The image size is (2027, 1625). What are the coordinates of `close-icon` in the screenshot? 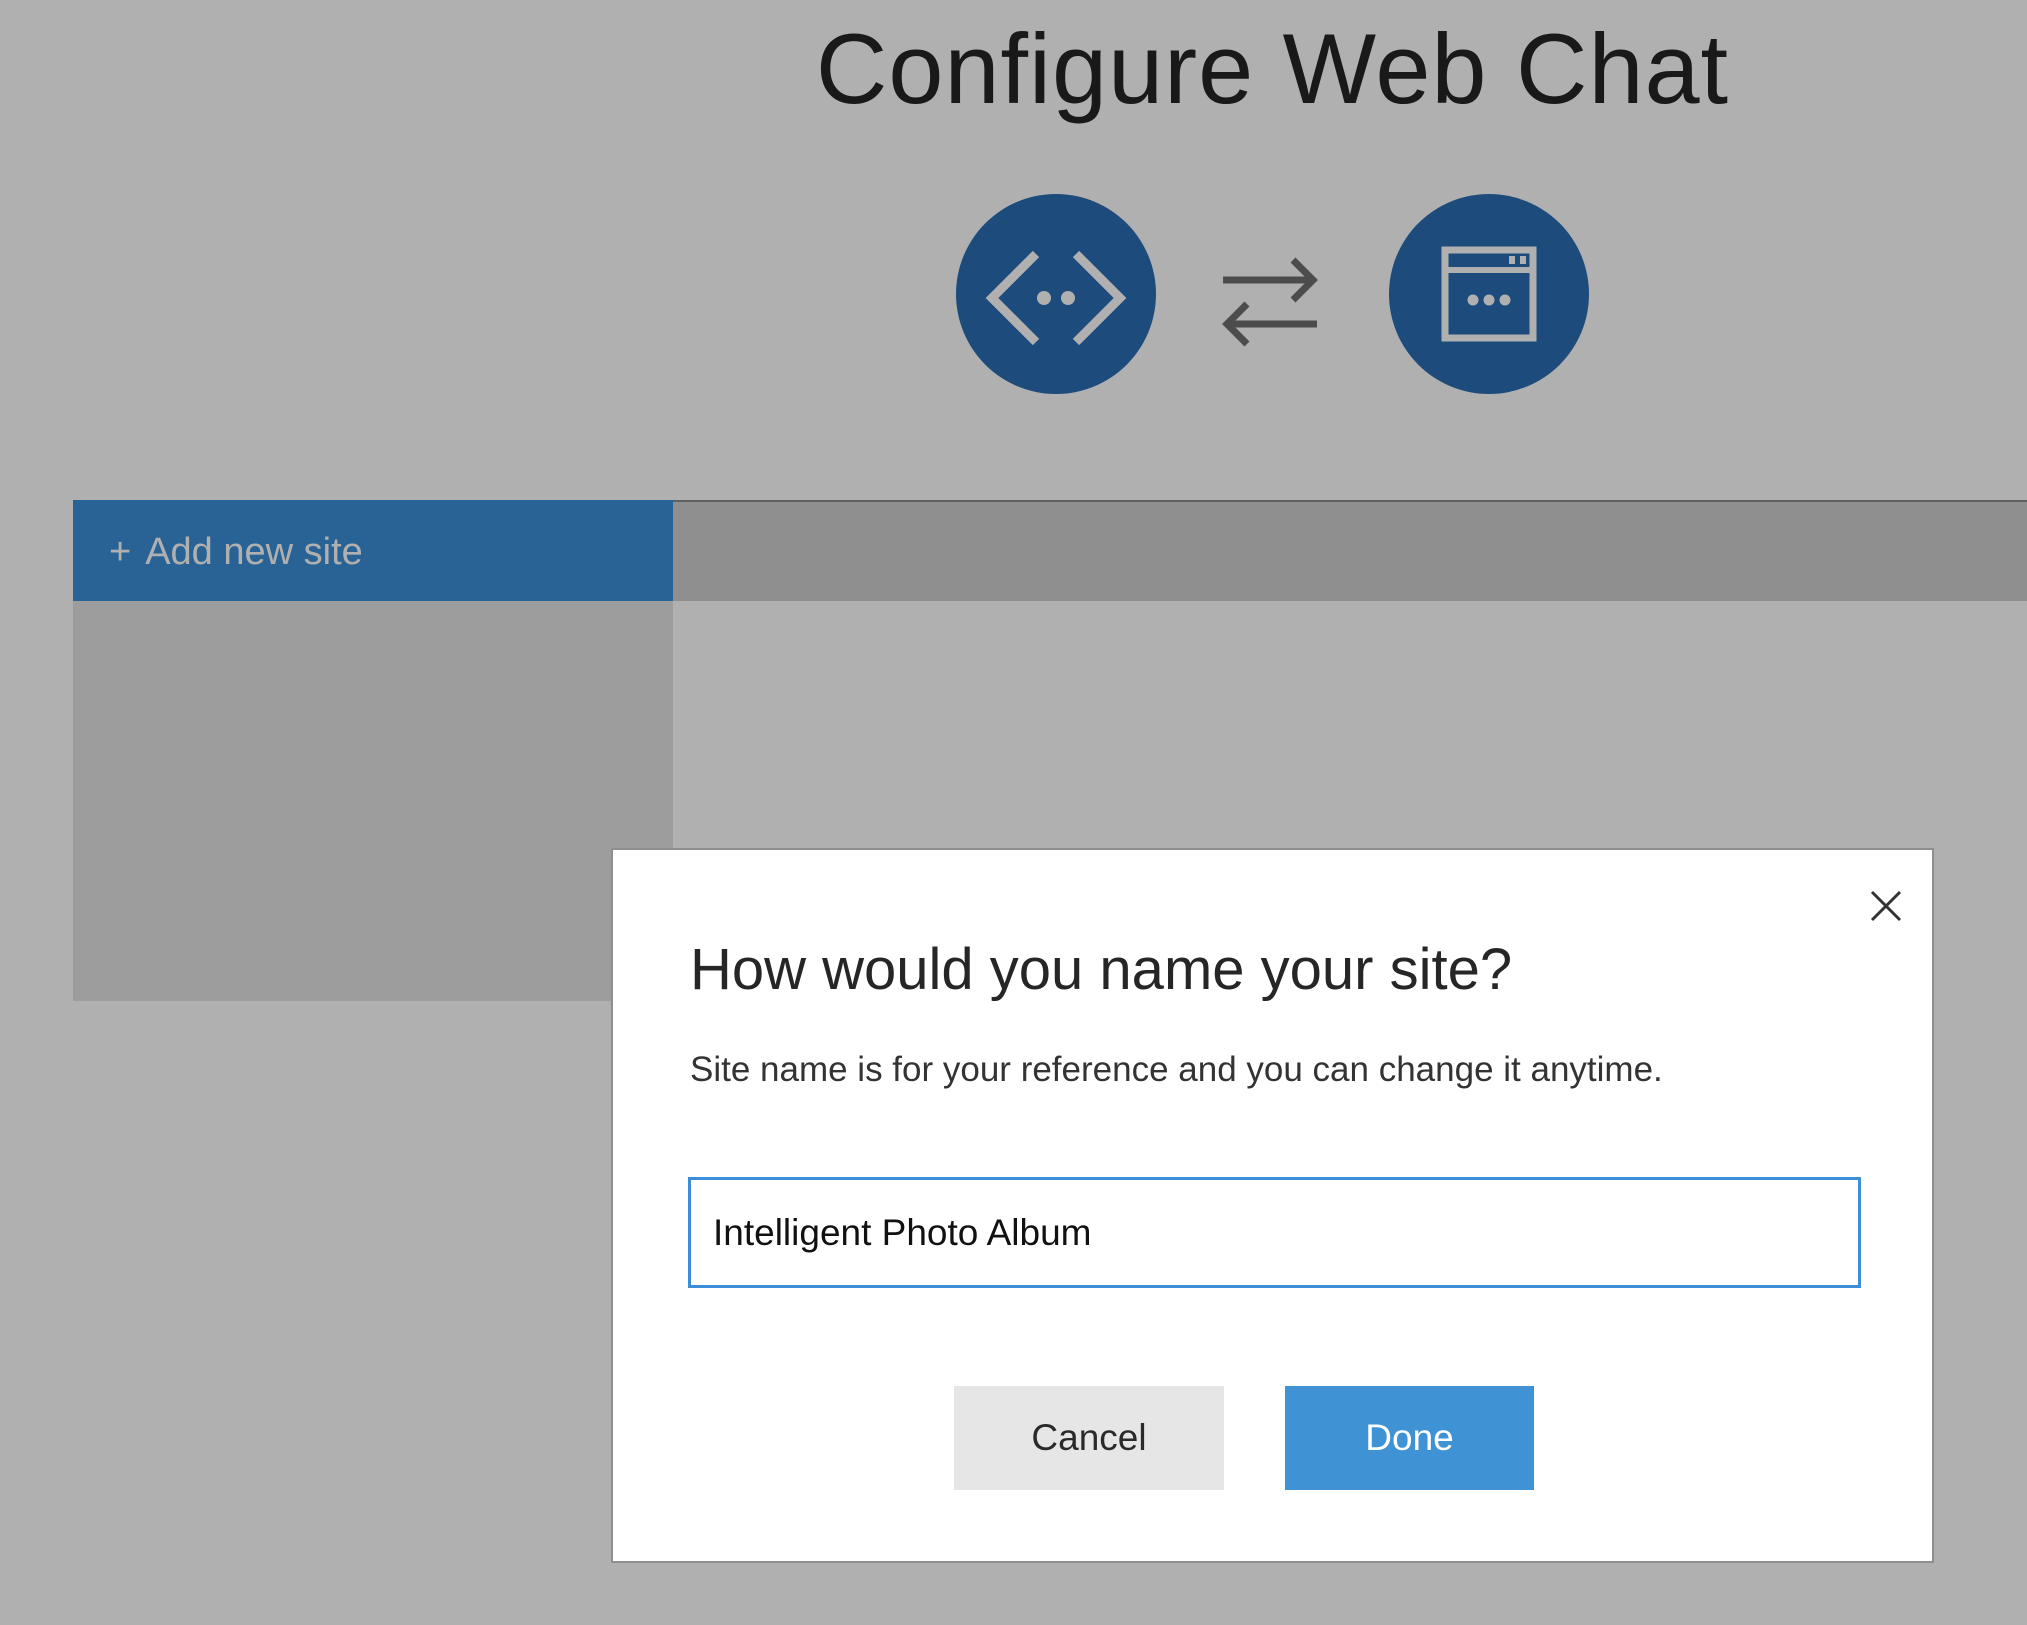 It's located at (1886, 906).